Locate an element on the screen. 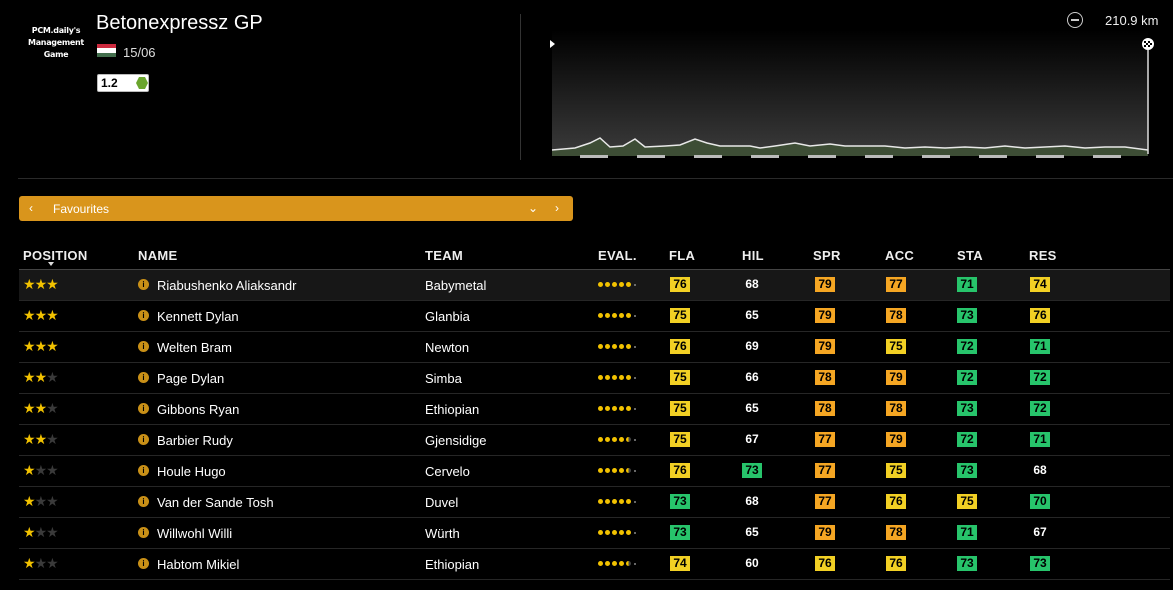  column-header-hil: HIL is located at coordinates (753, 255).